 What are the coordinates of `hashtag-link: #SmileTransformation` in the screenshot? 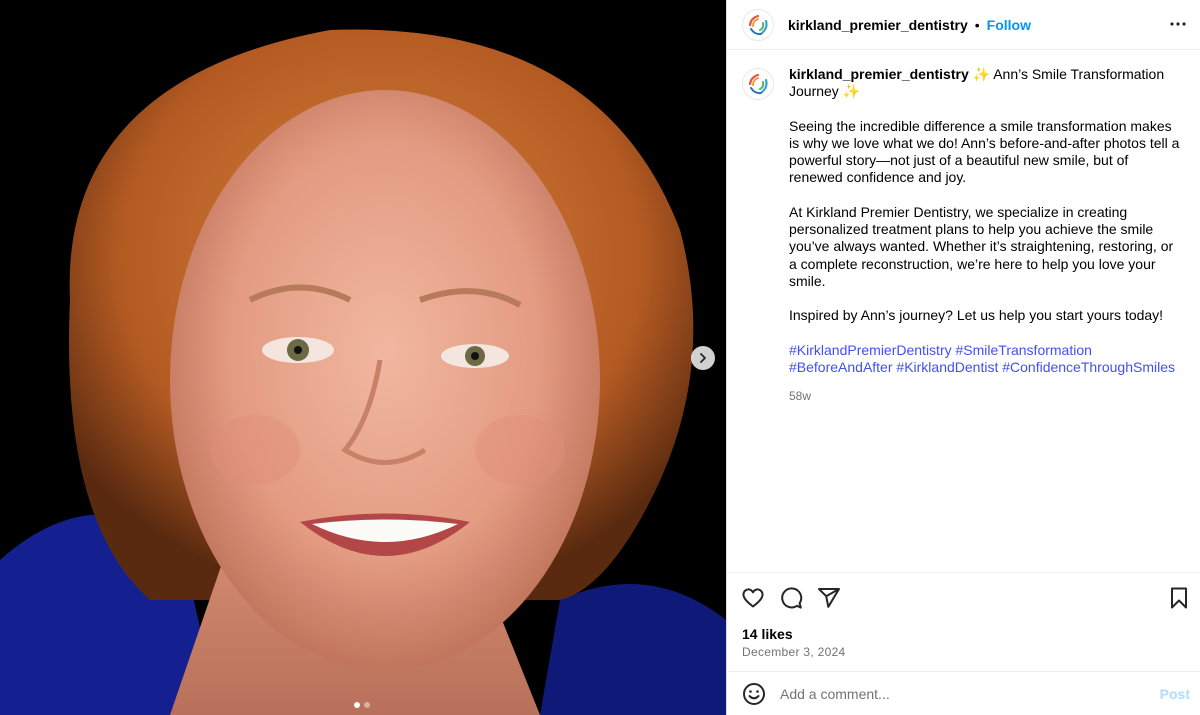 It's located at (1024, 350).